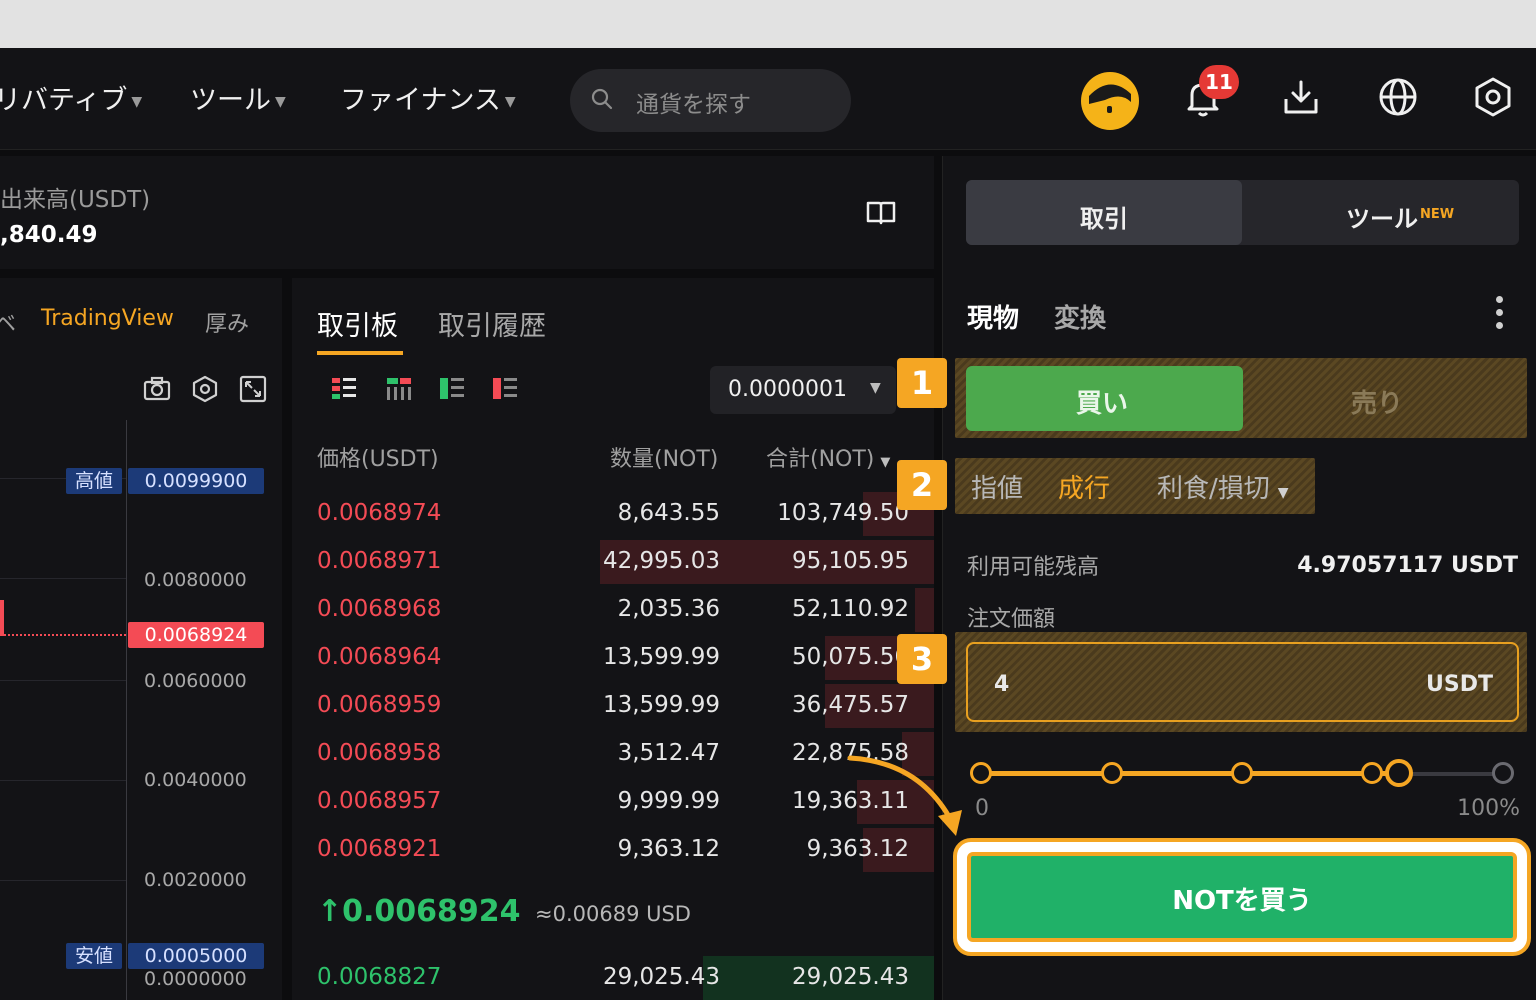 The image size is (1536, 1000). What do you see at coordinates (253, 389) in the screenshot?
I see `fullscreen-icon` at bounding box center [253, 389].